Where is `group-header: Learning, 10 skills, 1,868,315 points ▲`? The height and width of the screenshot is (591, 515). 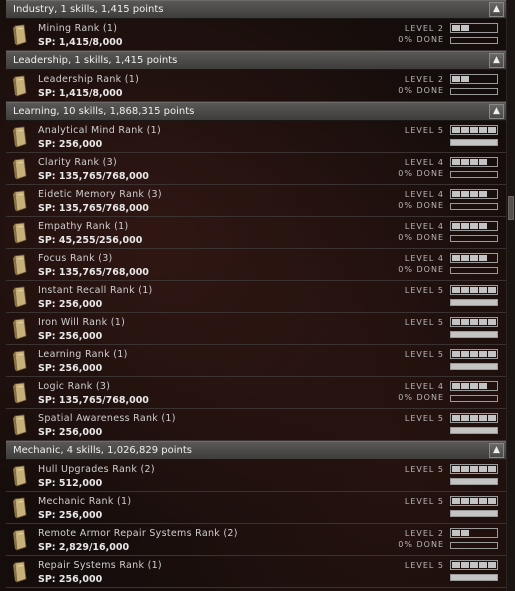
group-header: Learning, 10 skills, 1,868,315 points ▲ is located at coordinates (256, 111).